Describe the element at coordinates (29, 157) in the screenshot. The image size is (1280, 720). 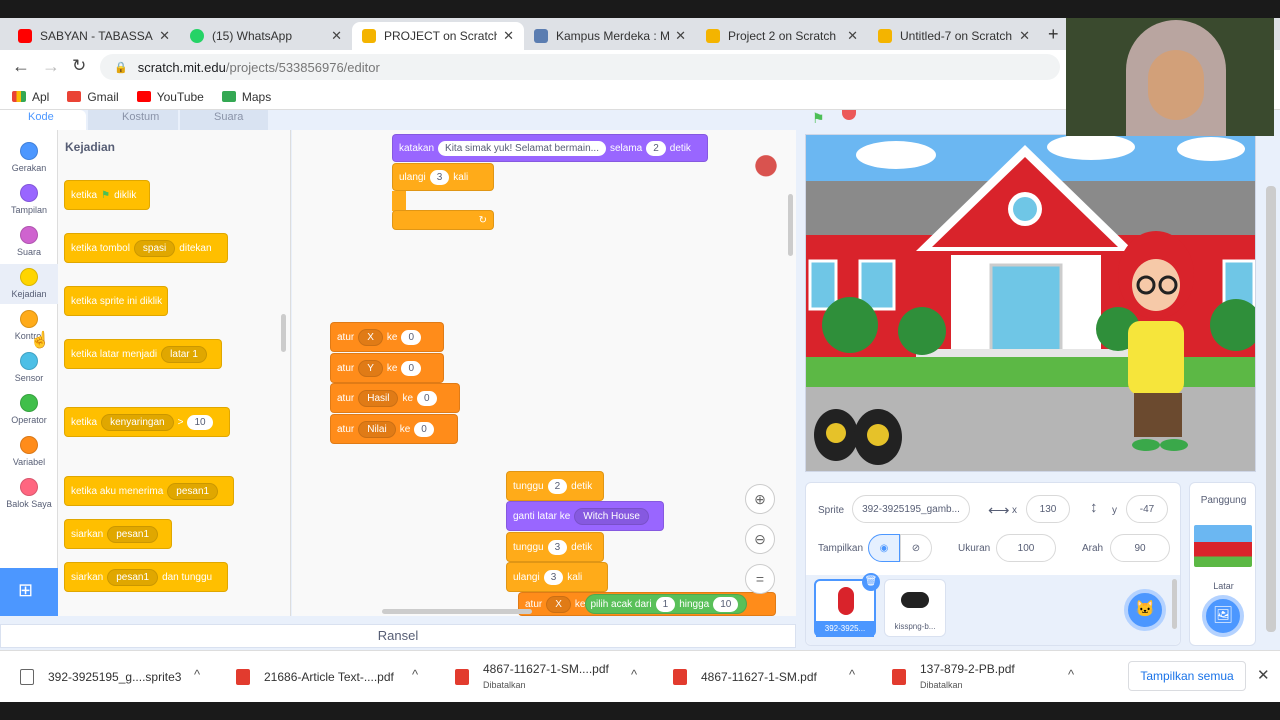
I see `category-motion: Gerakan` at that location.